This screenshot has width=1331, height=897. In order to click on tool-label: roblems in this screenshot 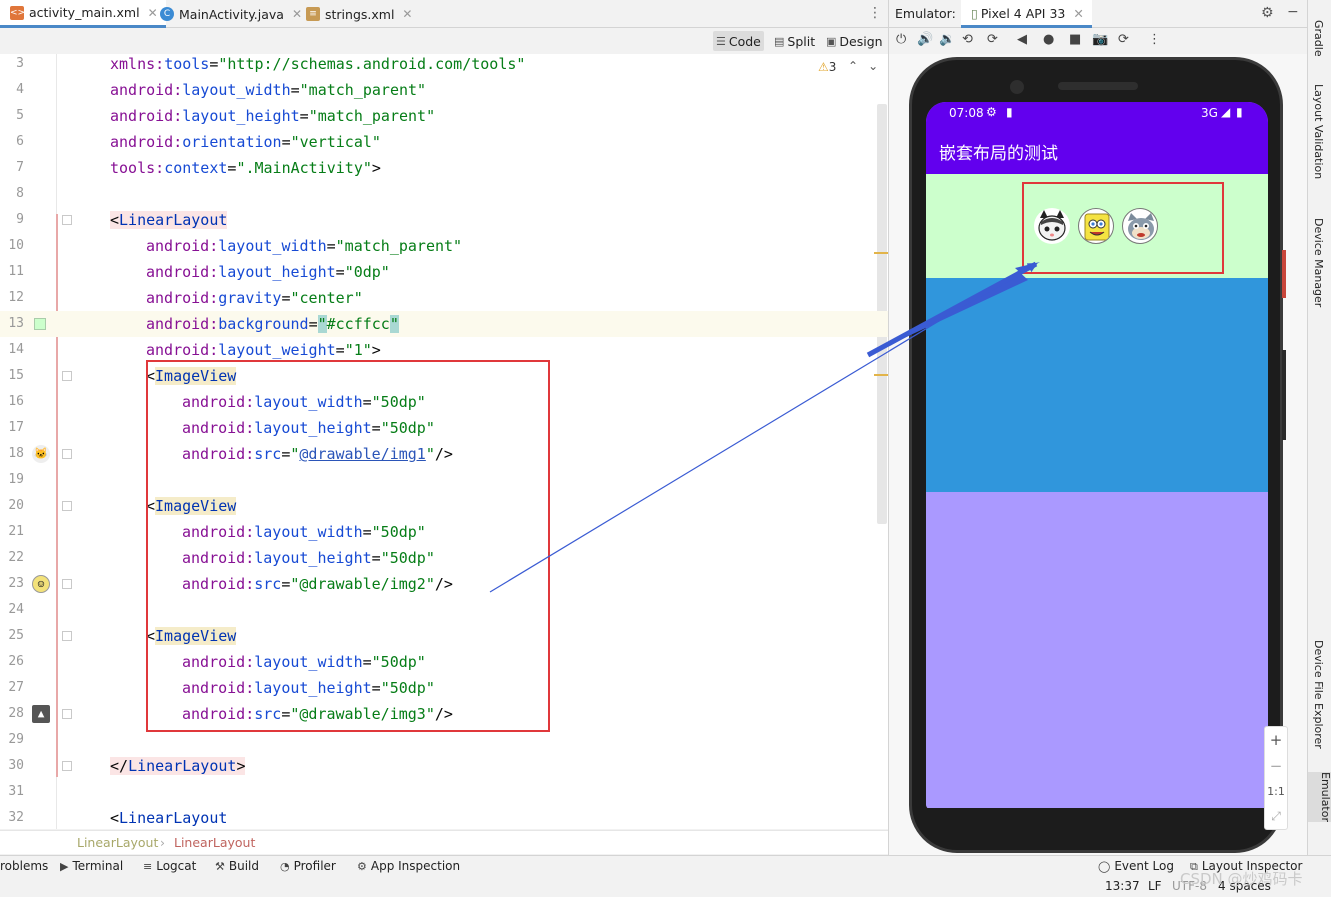, I will do `click(24, 866)`.